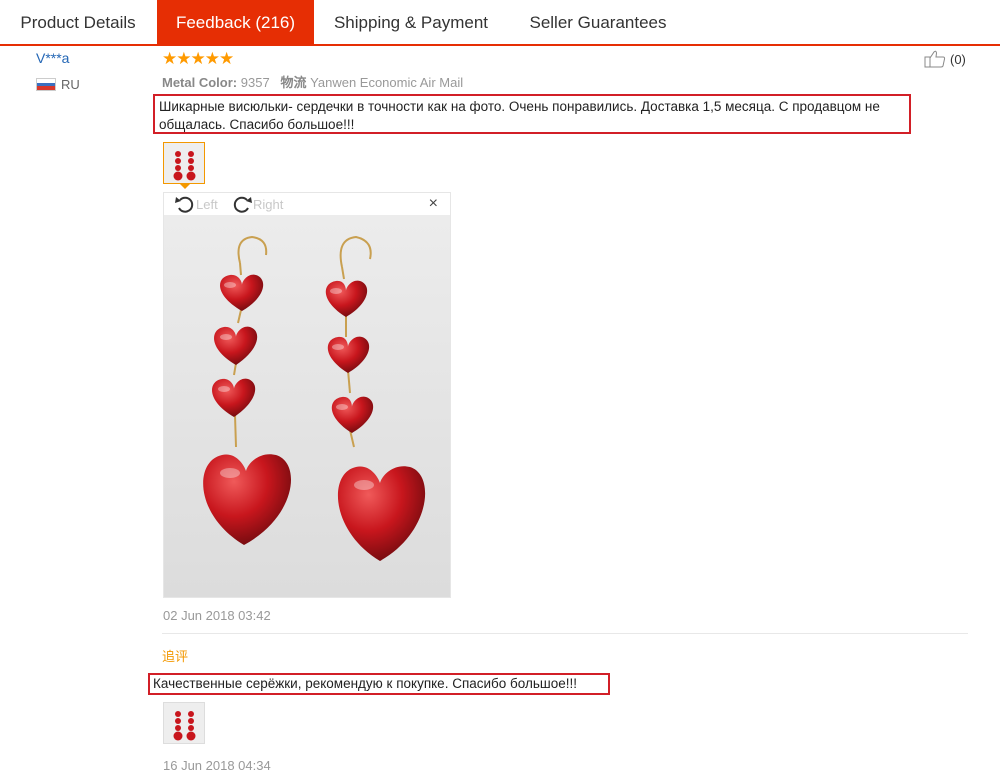 The height and width of the screenshot is (781, 1000). I want to click on review-date: 02 Jun 2018 03:42, so click(217, 615).